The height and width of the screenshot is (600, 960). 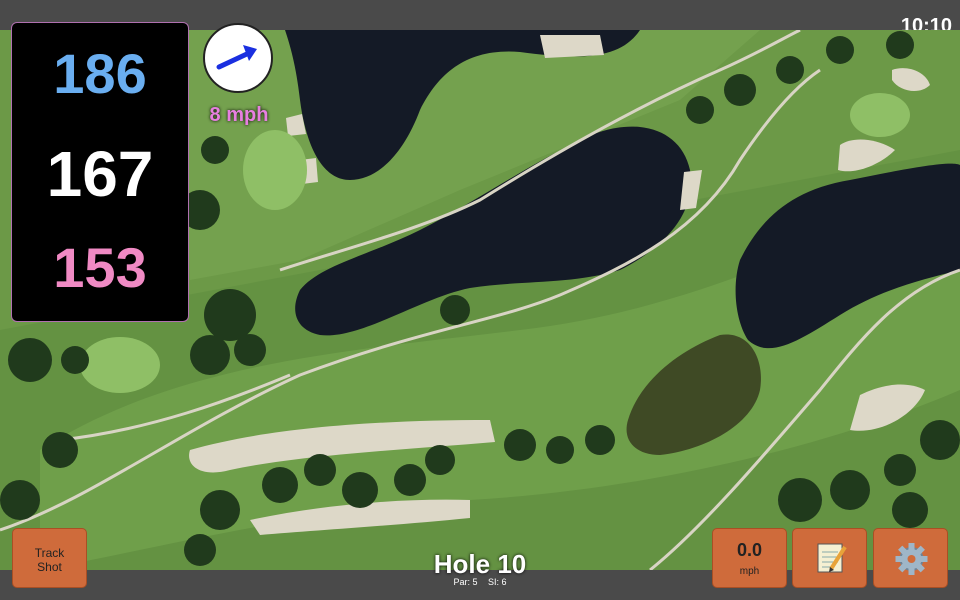 I want to click on notes-button, so click(x=829, y=558).